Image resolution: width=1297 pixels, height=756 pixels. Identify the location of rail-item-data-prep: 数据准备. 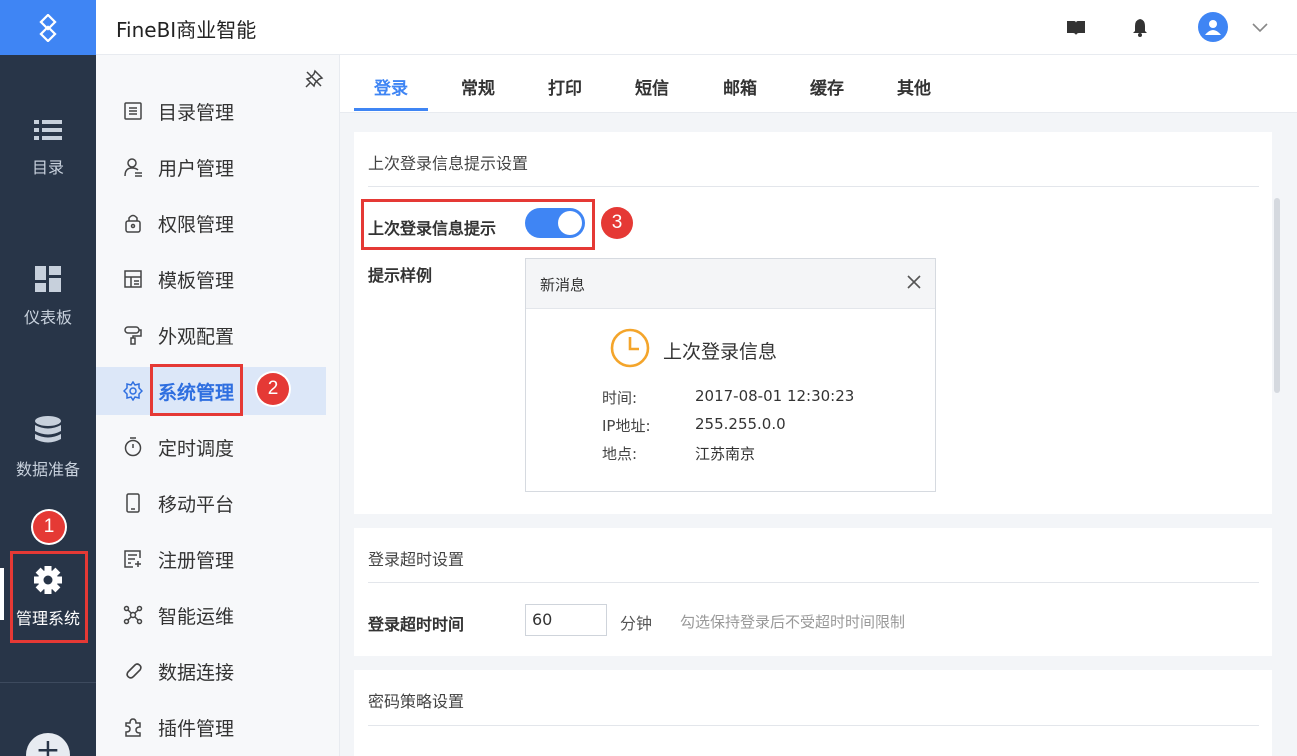
(48, 448).